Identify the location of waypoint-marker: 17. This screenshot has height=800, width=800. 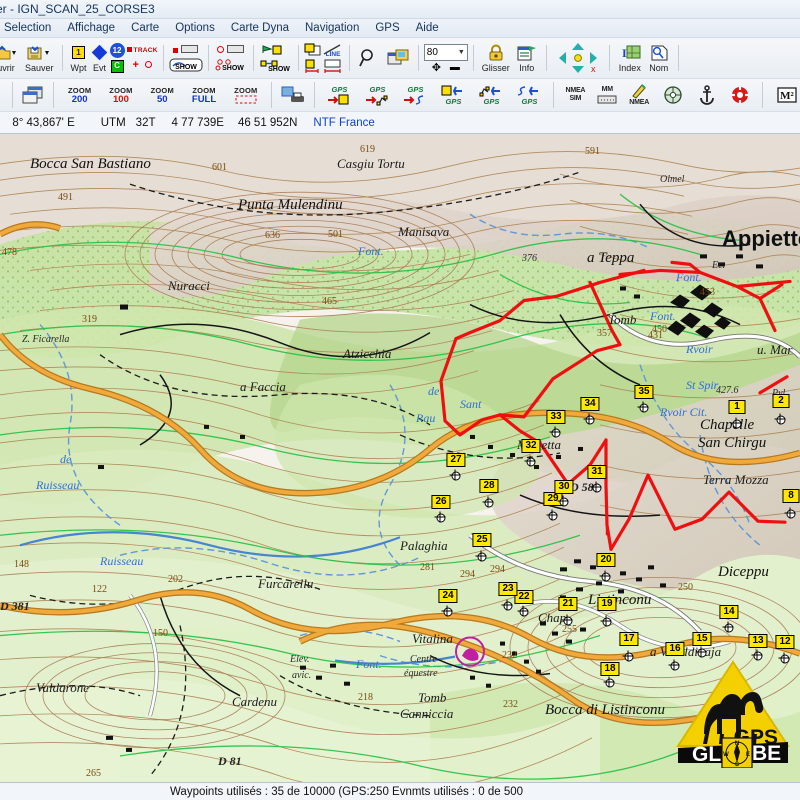
(629, 639).